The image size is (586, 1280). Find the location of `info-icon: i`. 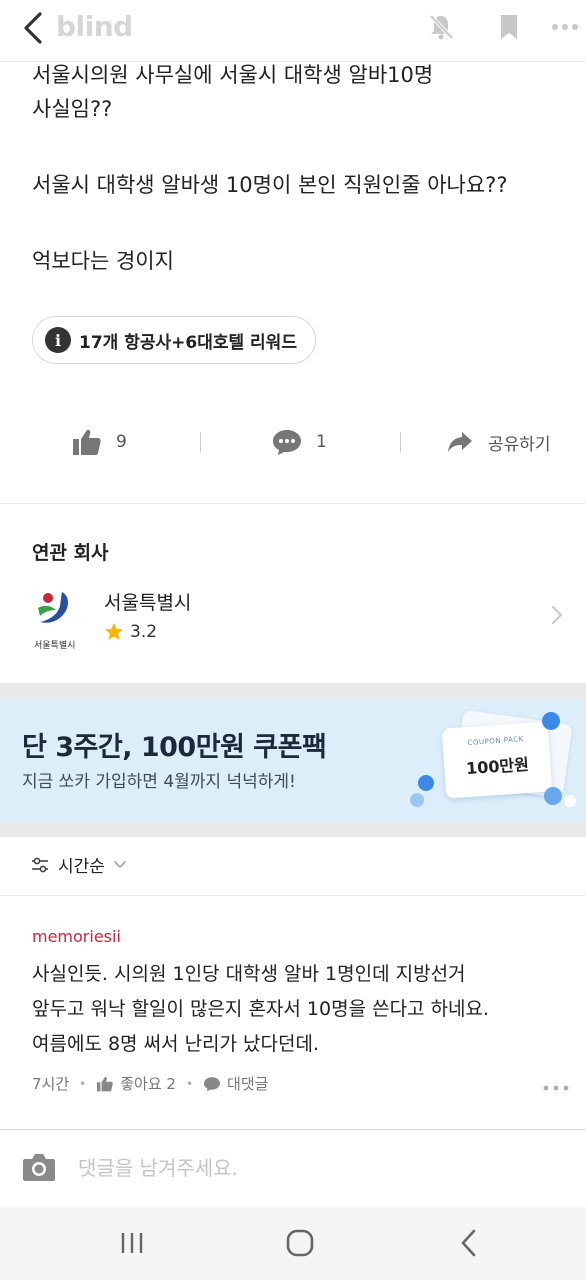

info-icon: i is located at coordinates (58, 340).